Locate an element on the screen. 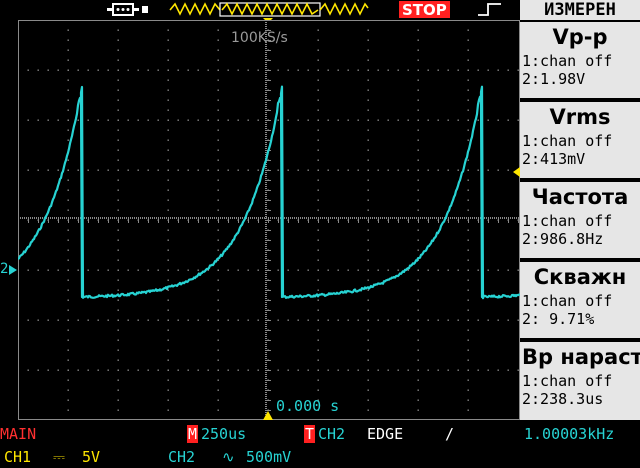 This screenshot has width=640, height=468. measure-panel-duty: Скважн 1:chan off 2: 9.71% is located at coordinates (580, 299).